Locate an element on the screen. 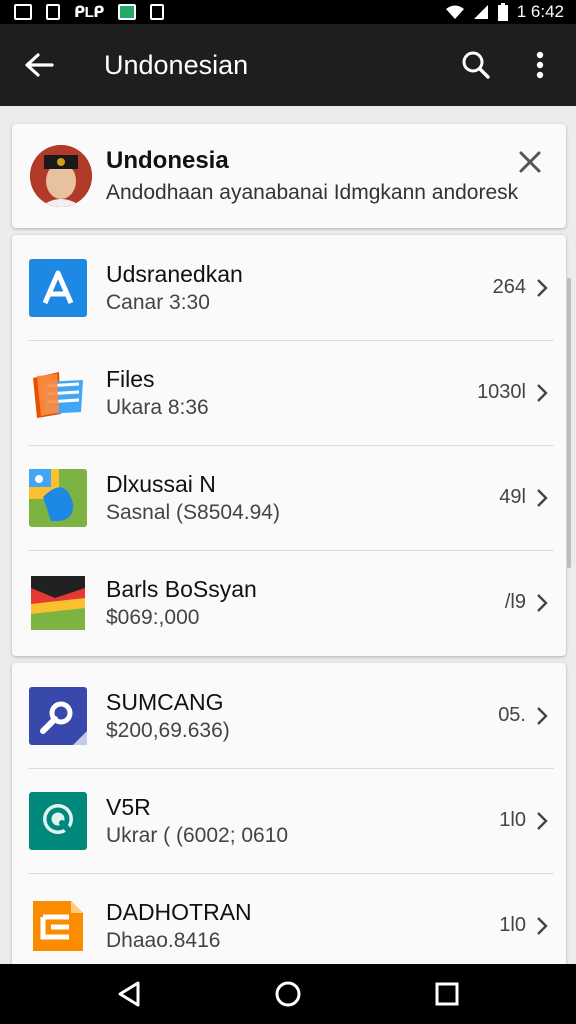 The height and width of the screenshot is (1024, 576). arrow-left-icon is located at coordinates (39, 65).